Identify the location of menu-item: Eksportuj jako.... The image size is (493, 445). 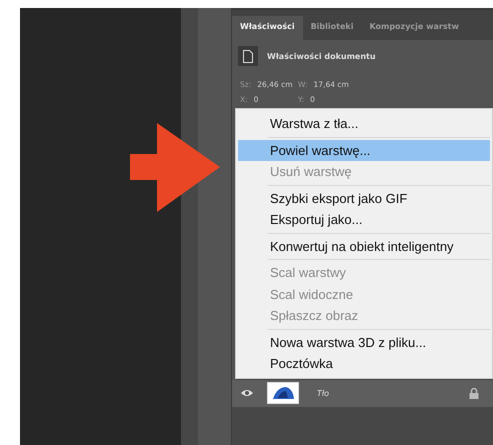
(364, 219).